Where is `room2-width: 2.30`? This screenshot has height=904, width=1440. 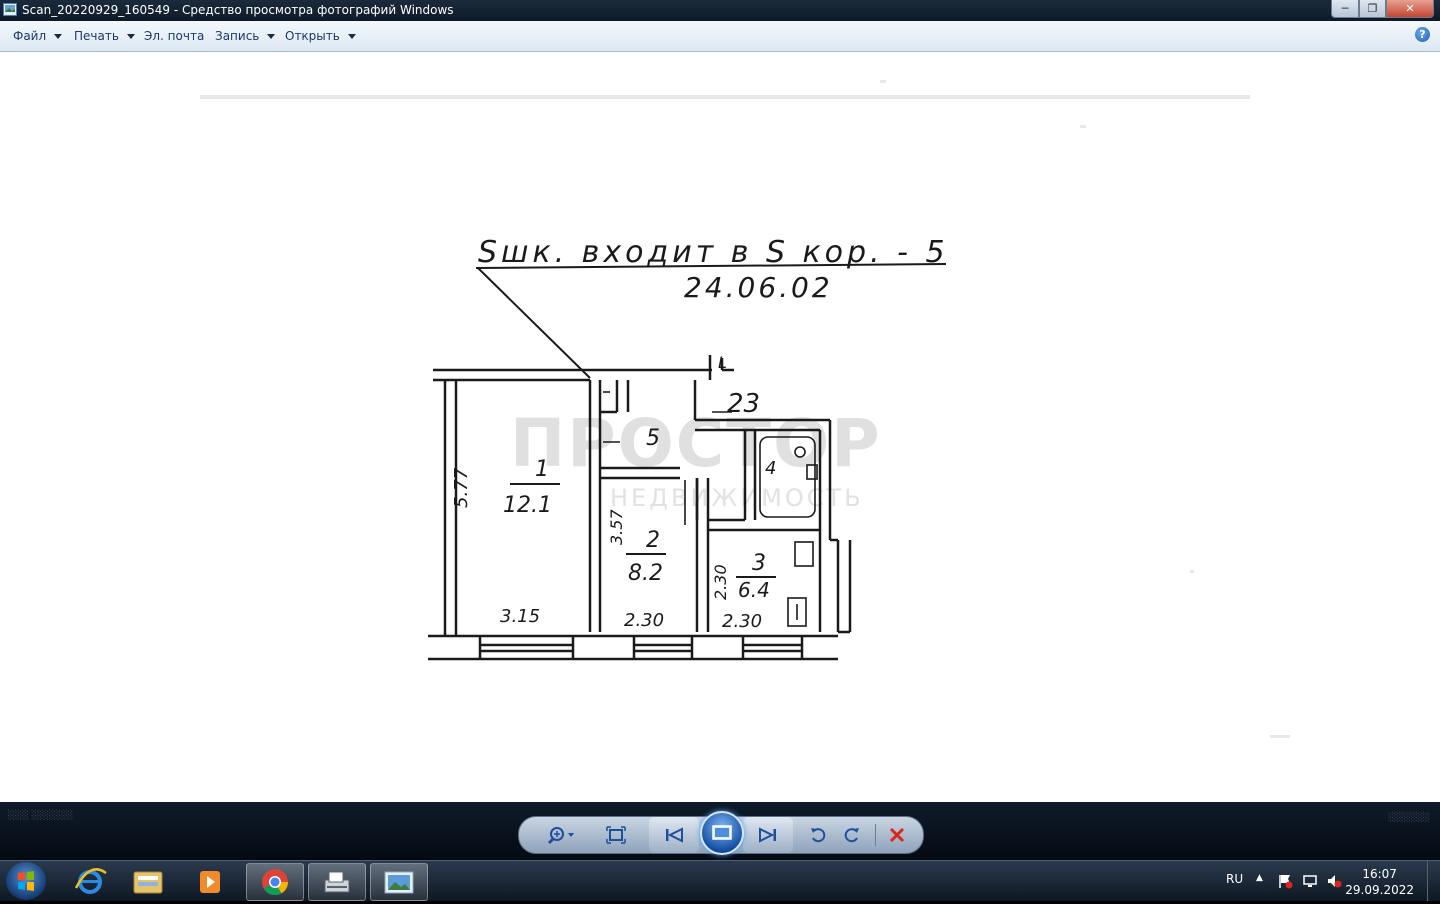
room2-width: 2.30 is located at coordinates (644, 620).